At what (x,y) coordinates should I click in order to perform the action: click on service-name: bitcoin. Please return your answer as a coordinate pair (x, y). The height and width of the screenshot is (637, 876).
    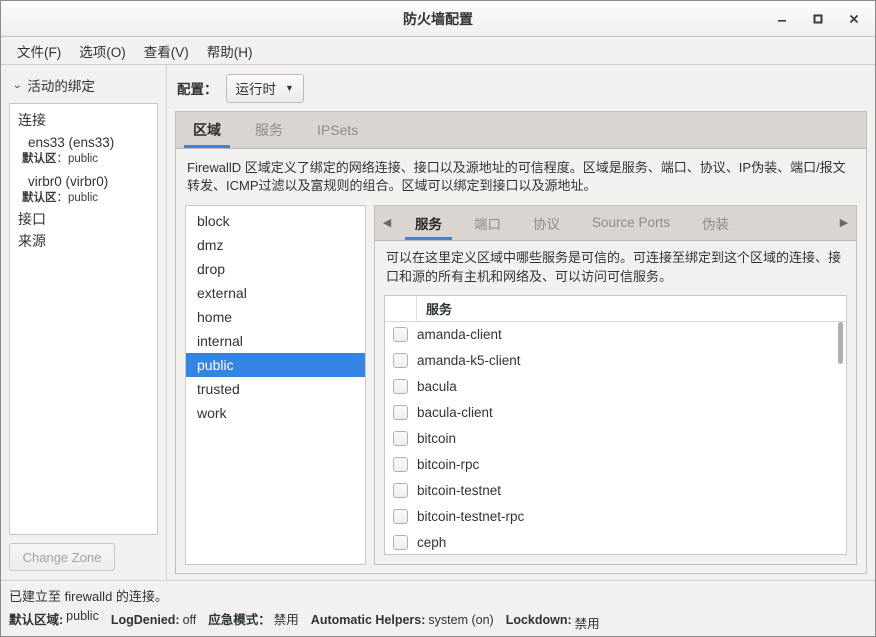
    Looking at the image, I should click on (437, 439).